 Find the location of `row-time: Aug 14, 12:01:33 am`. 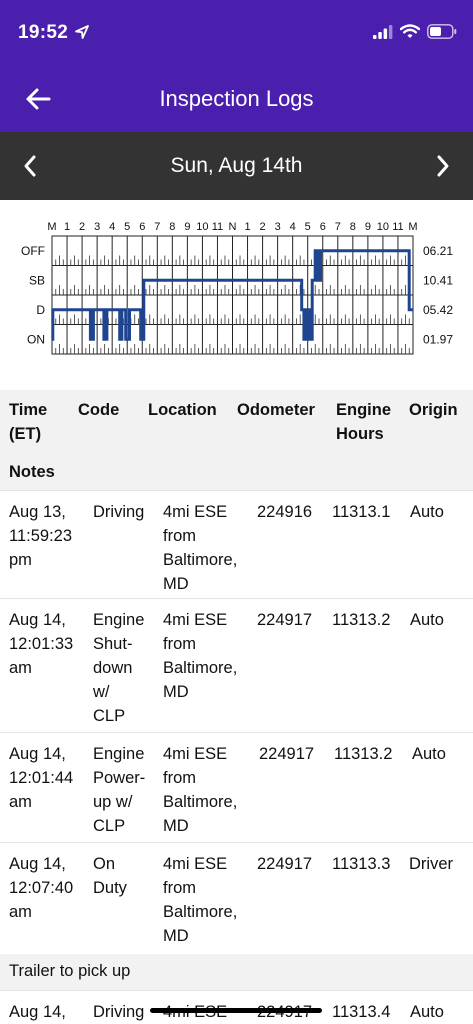

row-time: Aug 14, 12:01:33 am is located at coordinates (41, 644).